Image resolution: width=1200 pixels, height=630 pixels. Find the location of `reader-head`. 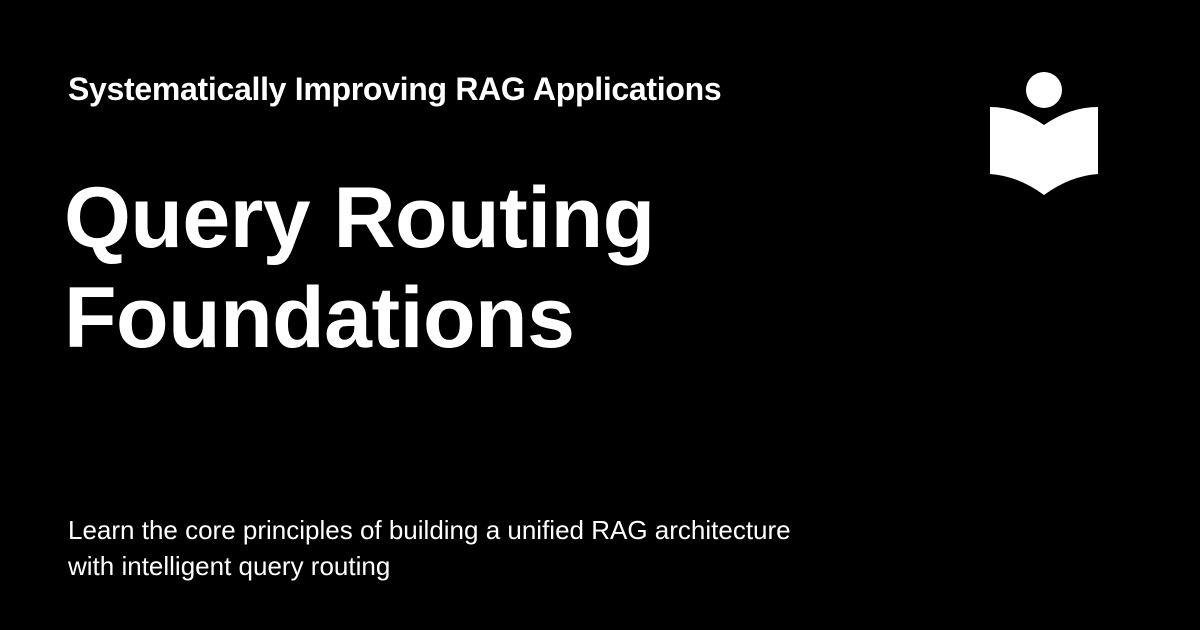

reader-head is located at coordinates (1044, 90).